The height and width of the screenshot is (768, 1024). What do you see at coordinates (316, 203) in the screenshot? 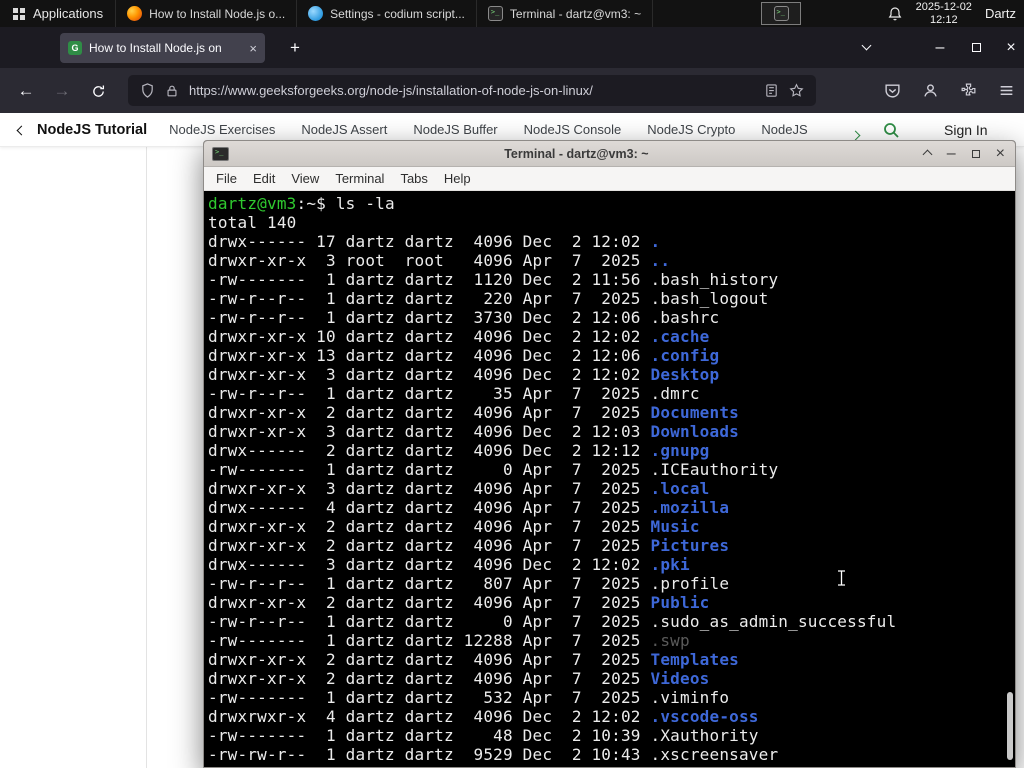
I see `prompt-suffix: :~$` at bounding box center [316, 203].